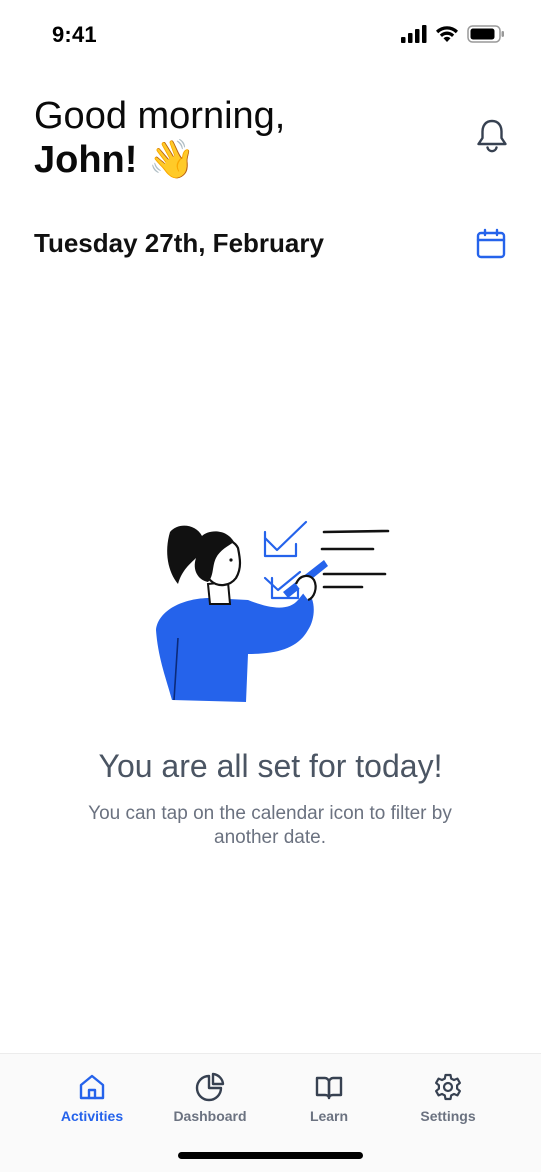 This screenshot has height=1172, width=541. What do you see at coordinates (448, 1087) in the screenshot?
I see `gear-icon` at bounding box center [448, 1087].